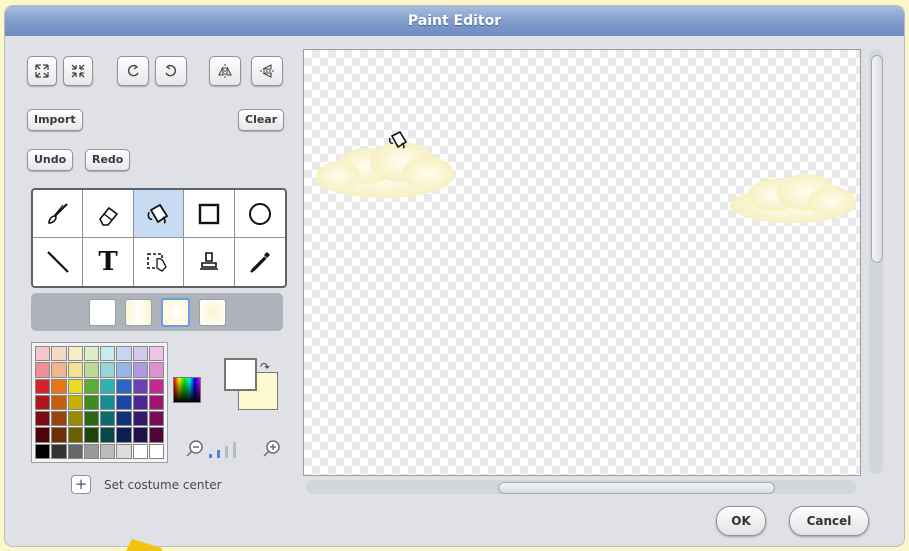  What do you see at coordinates (102, 312) in the screenshot?
I see `fill-solid-option` at bounding box center [102, 312].